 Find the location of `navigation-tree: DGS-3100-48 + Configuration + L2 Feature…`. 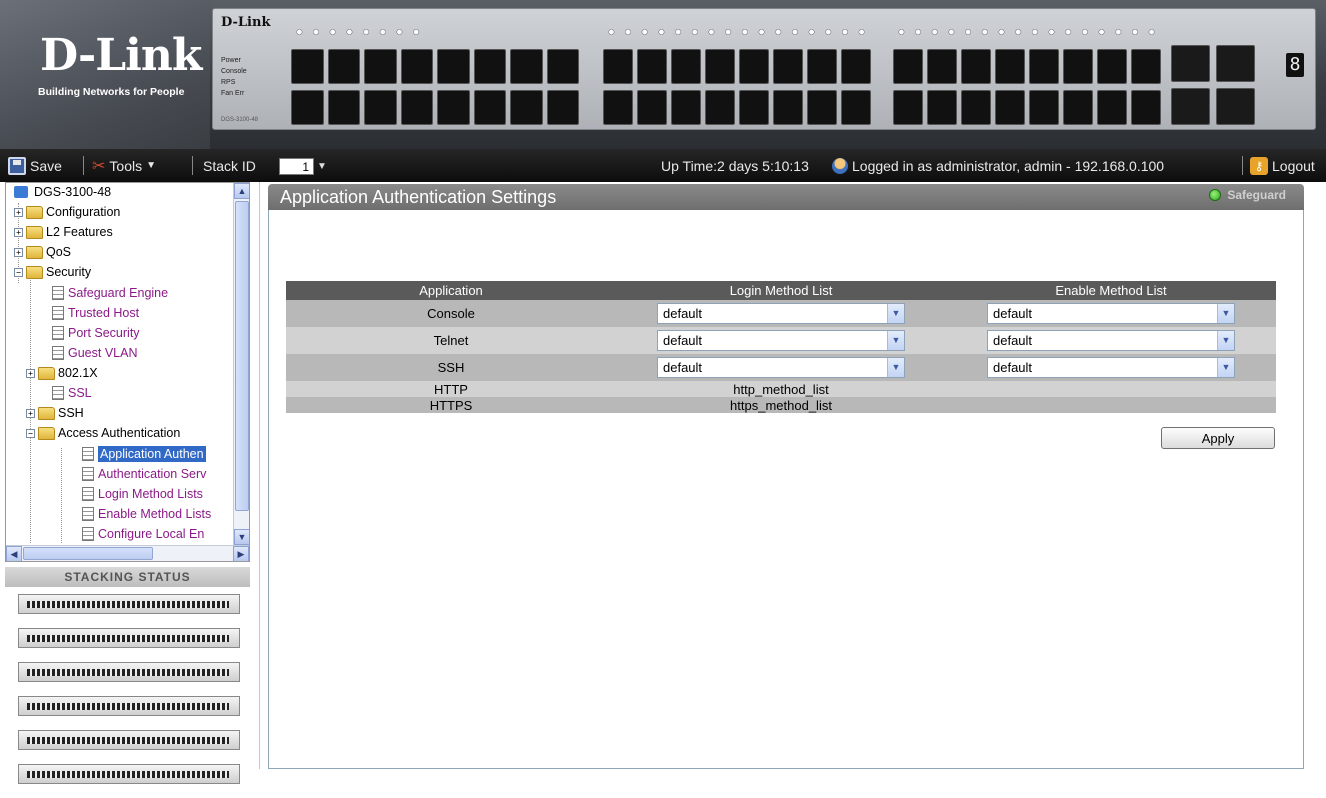

navigation-tree: DGS-3100-48 + Configuration + L2 Feature… is located at coordinates (127, 372).